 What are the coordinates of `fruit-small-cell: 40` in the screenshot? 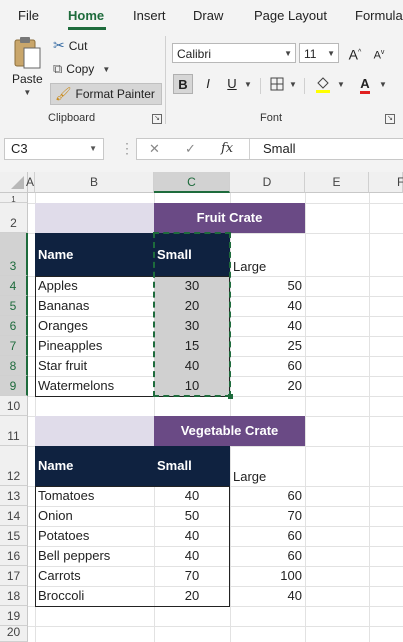 It's located at (192, 366).